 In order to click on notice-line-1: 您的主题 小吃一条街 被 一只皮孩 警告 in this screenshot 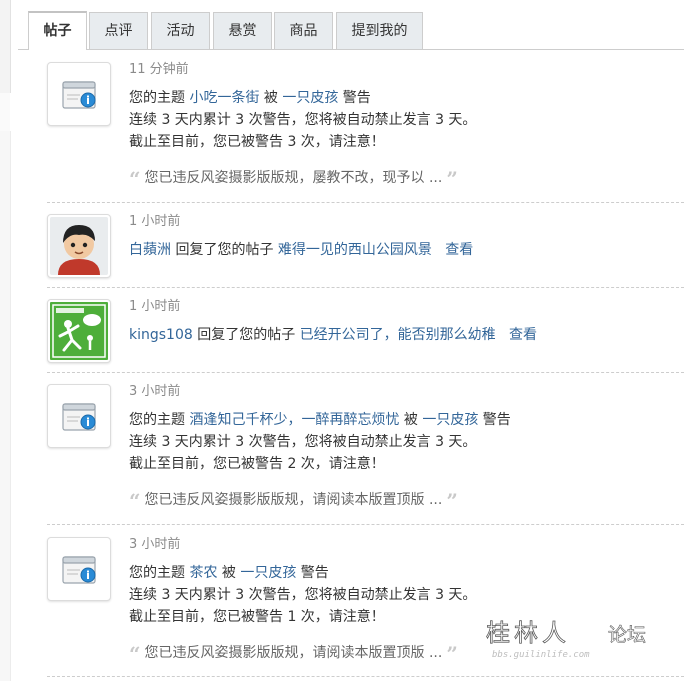, I will do `click(406, 98)`.